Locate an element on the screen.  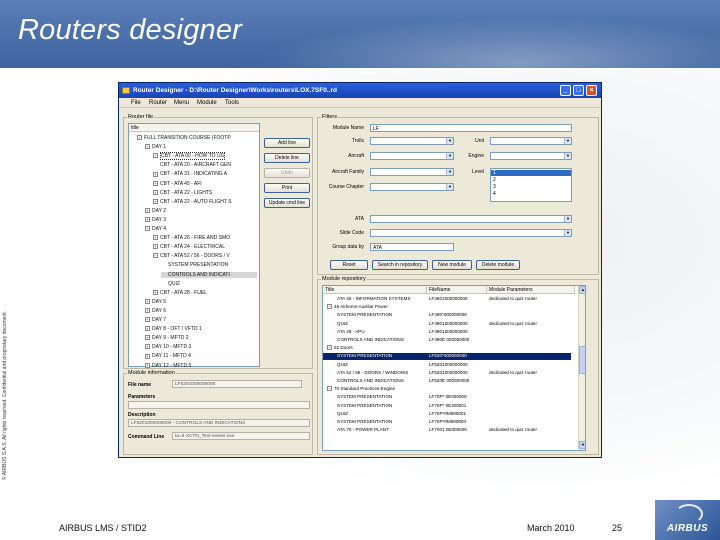
tree-node: + DAY 3 is located at coordinates (155, 220).